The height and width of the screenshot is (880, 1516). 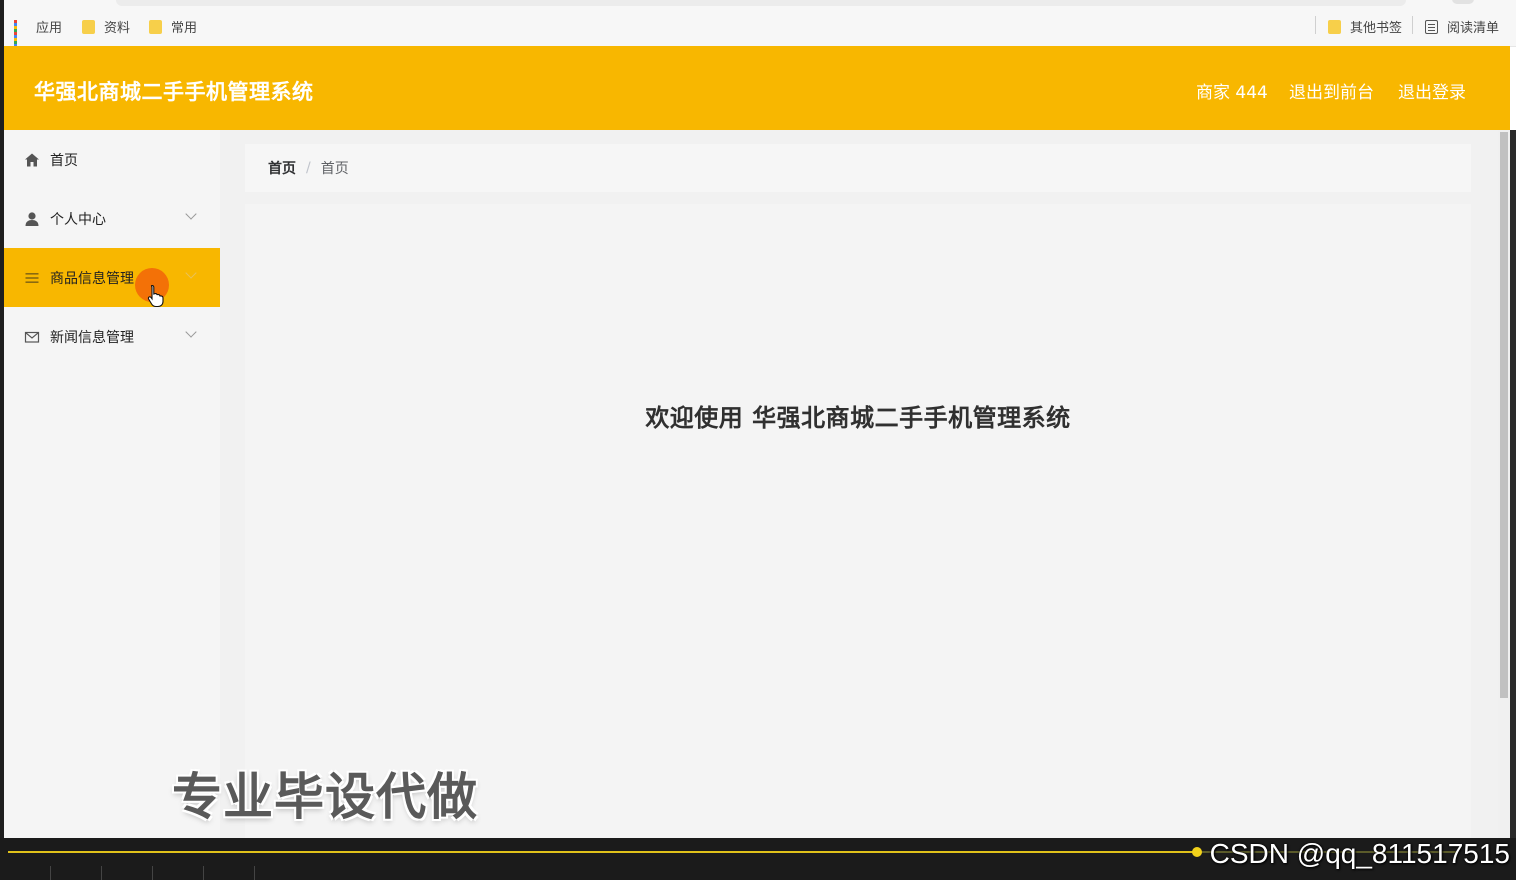 What do you see at coordinates (32, 337) in the screenshot?
I see `mail-icon` at bounding box center [32, 337].